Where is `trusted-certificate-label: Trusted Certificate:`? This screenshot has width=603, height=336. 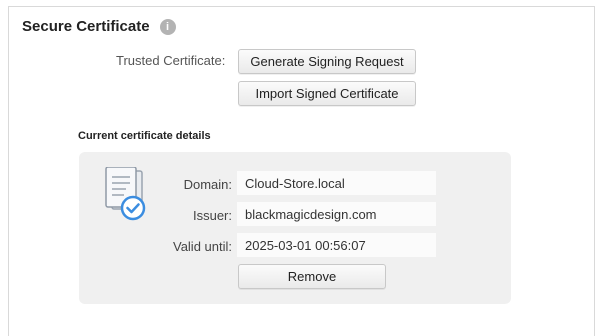
trusted-certificate-label: Trusted Certificate: is located at coordinates (171, 60).